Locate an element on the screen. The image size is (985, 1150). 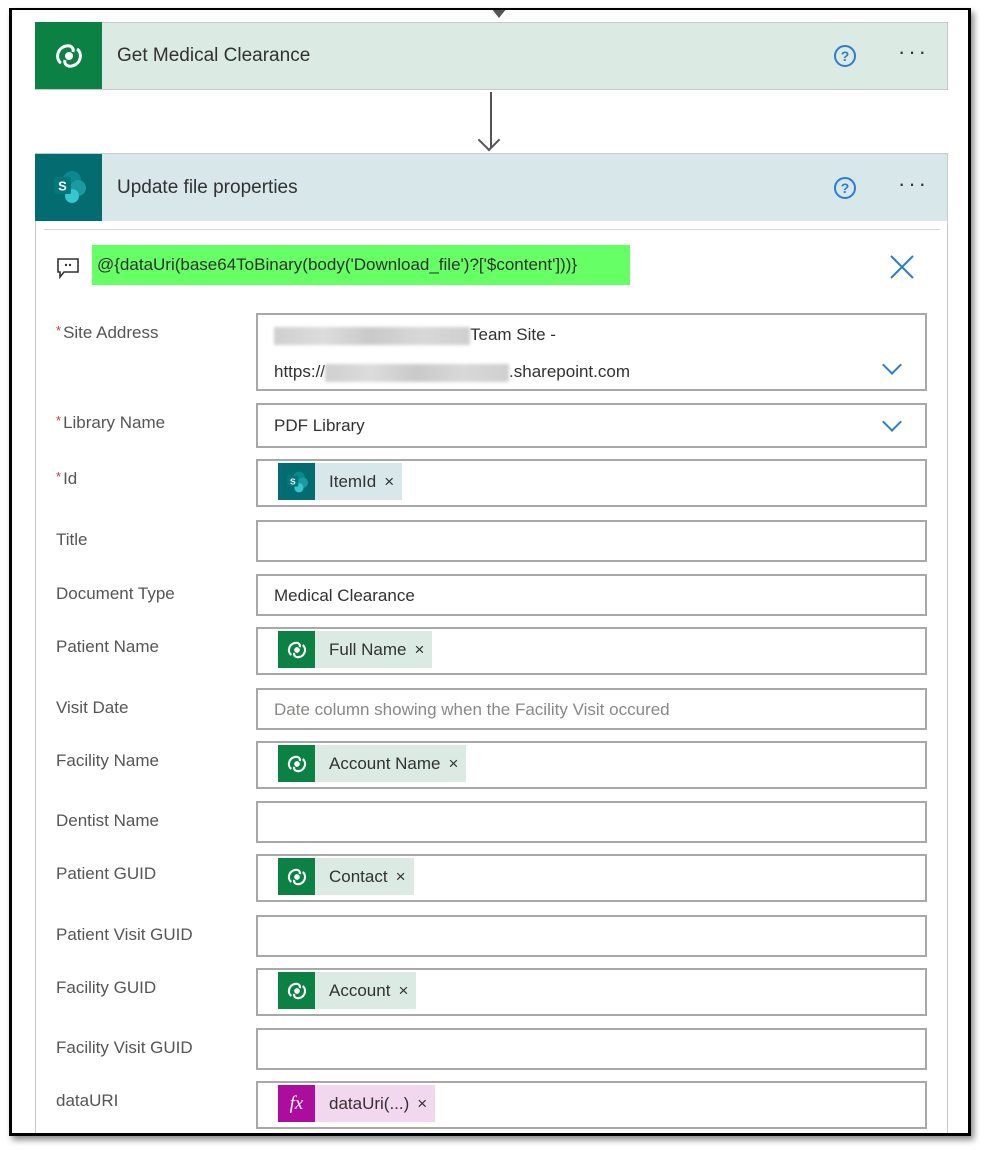
facility-guid-input: Account × is located at coordinates (591, 992).